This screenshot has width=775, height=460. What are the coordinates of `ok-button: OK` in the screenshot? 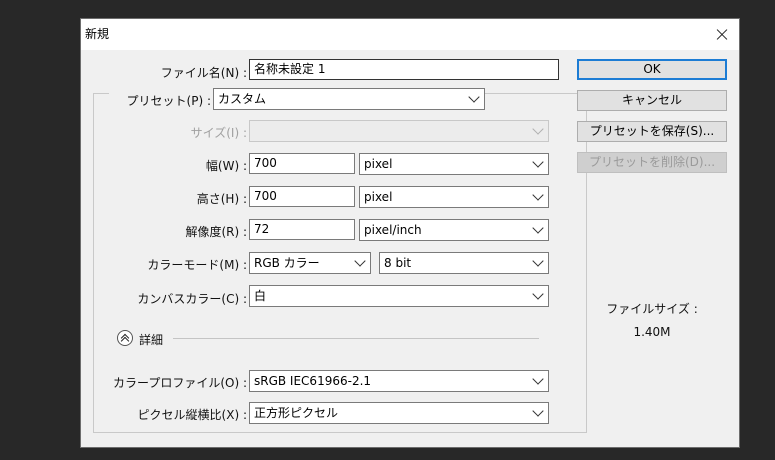 It's located at (652, 69).